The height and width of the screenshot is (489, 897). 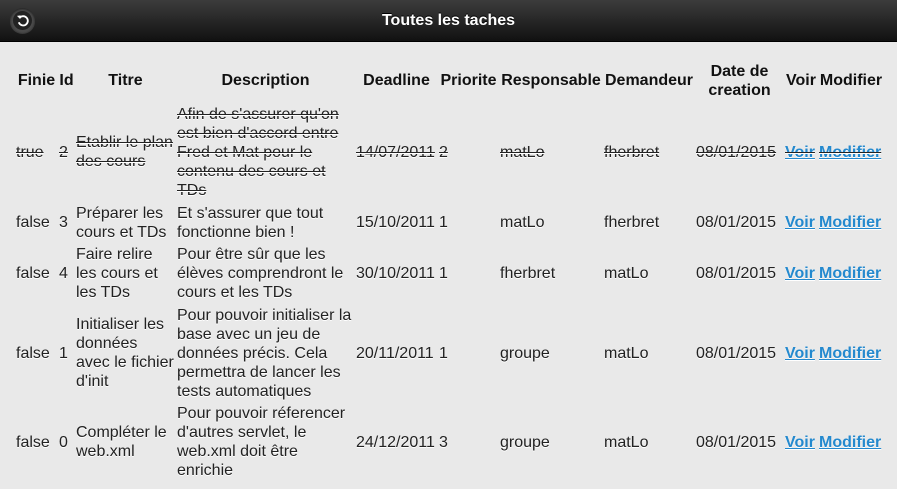 I want to click on top-bar: Toutes les taches, so click(x=448, y=21).